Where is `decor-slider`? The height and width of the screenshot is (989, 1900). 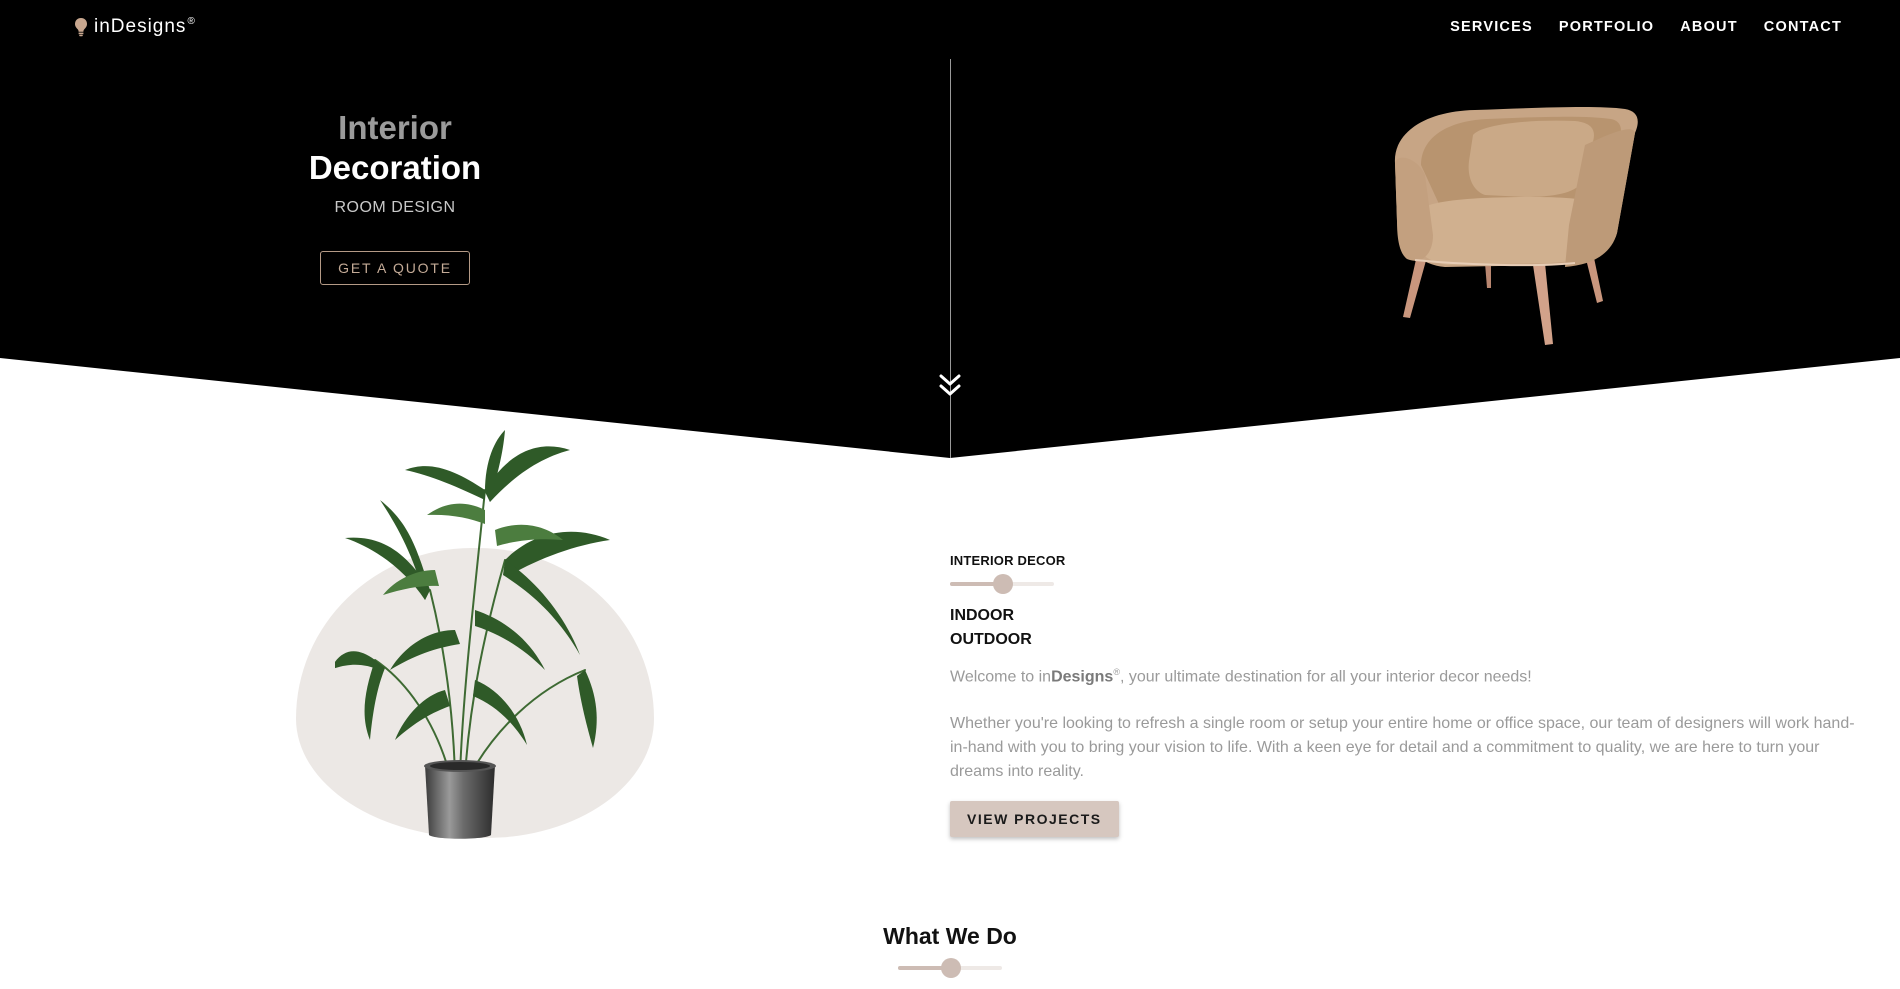 decor-slider is located at coordinates (1002, 584).